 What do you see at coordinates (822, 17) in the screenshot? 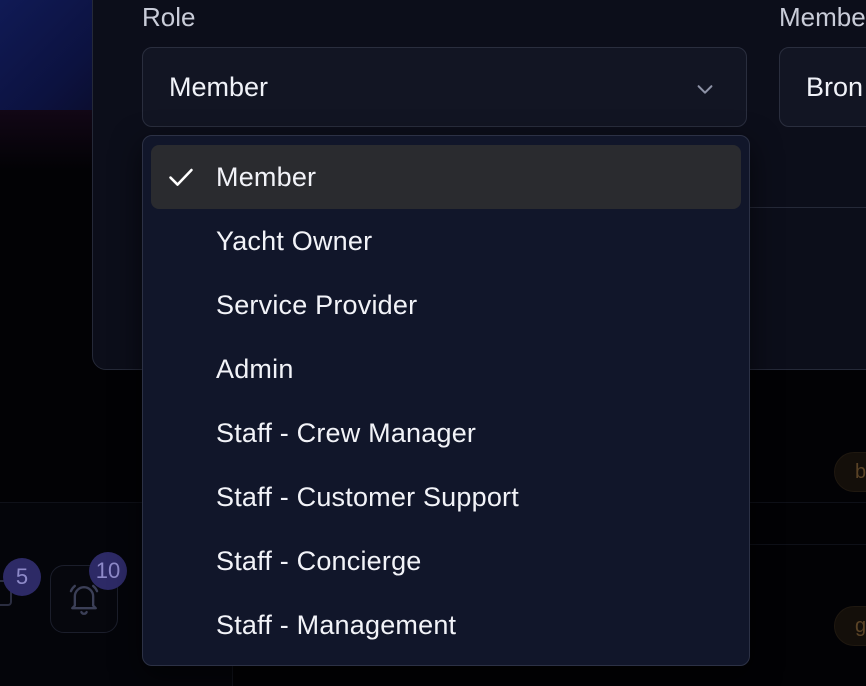
I see `membership-label: Membe` at bounding box center [822, 17].